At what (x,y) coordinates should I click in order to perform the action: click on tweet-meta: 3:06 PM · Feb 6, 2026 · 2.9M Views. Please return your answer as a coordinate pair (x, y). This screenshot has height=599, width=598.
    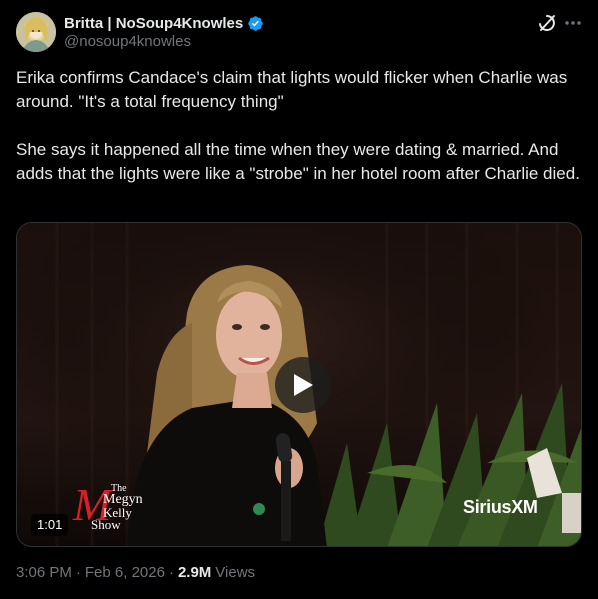
    Looking at the image, I should click on (135, 572).